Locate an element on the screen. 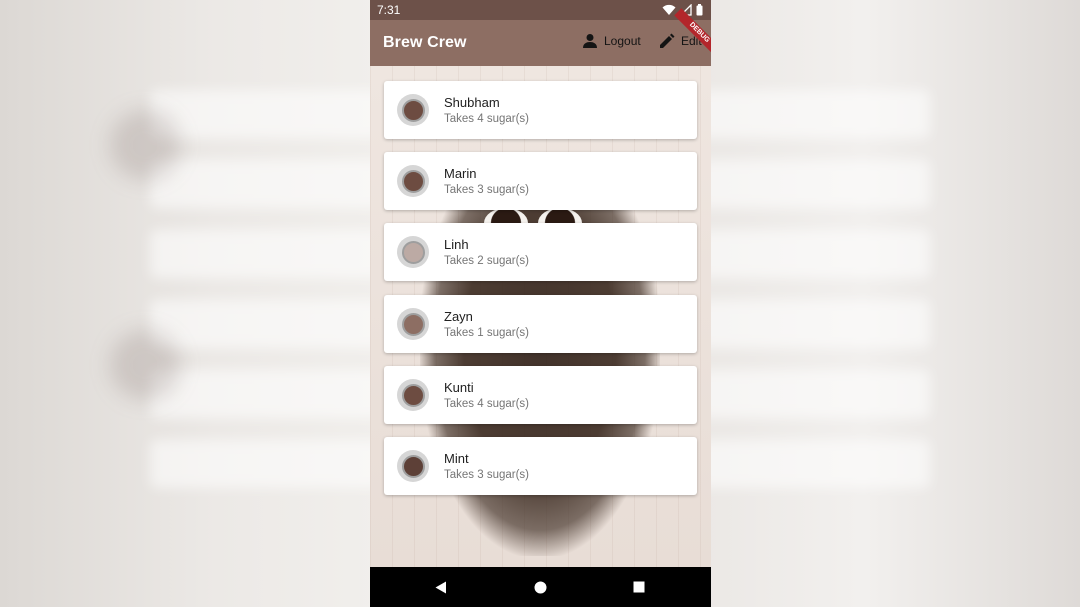  person-icon is located at coordinates (590, 41).